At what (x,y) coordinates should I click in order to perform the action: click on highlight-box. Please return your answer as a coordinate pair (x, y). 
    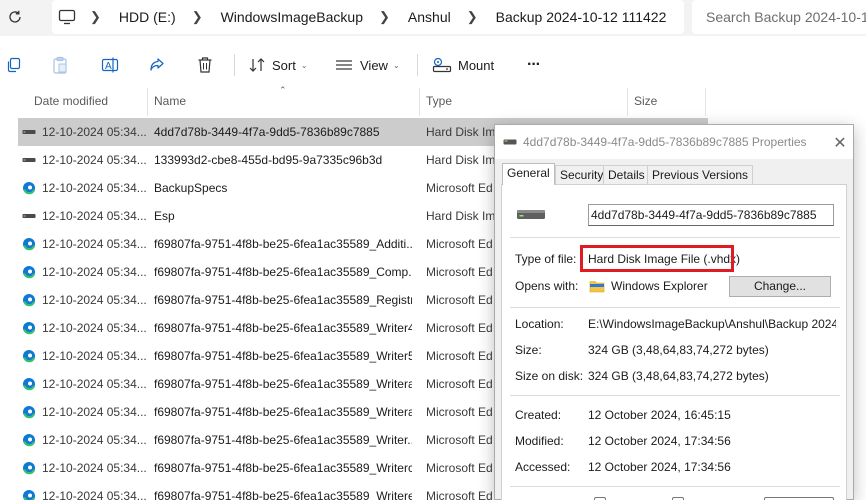
    Looking at the image, I should click on (657, 258).